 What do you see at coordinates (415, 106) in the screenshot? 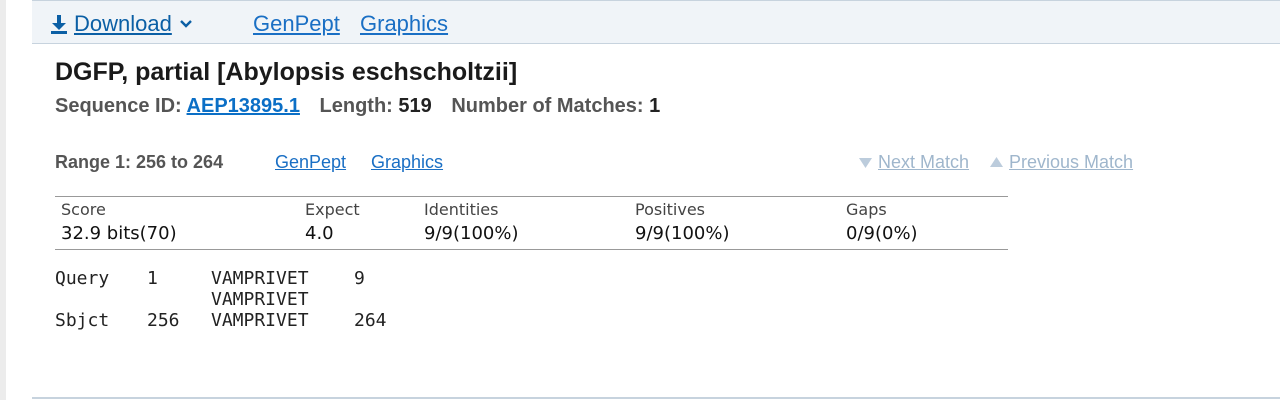
I see `length-value: 519` at bounding box center [415, 106].